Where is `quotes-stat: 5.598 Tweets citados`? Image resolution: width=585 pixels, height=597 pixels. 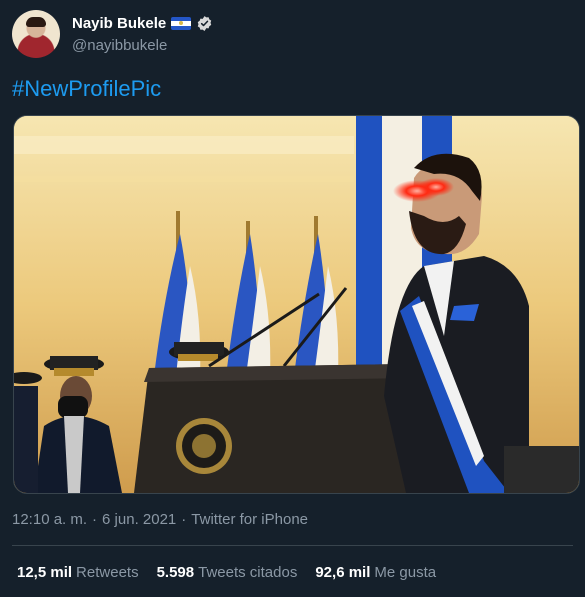
quotes-stat: 5.598 Tweets citados is located at coordinates (227, 572).